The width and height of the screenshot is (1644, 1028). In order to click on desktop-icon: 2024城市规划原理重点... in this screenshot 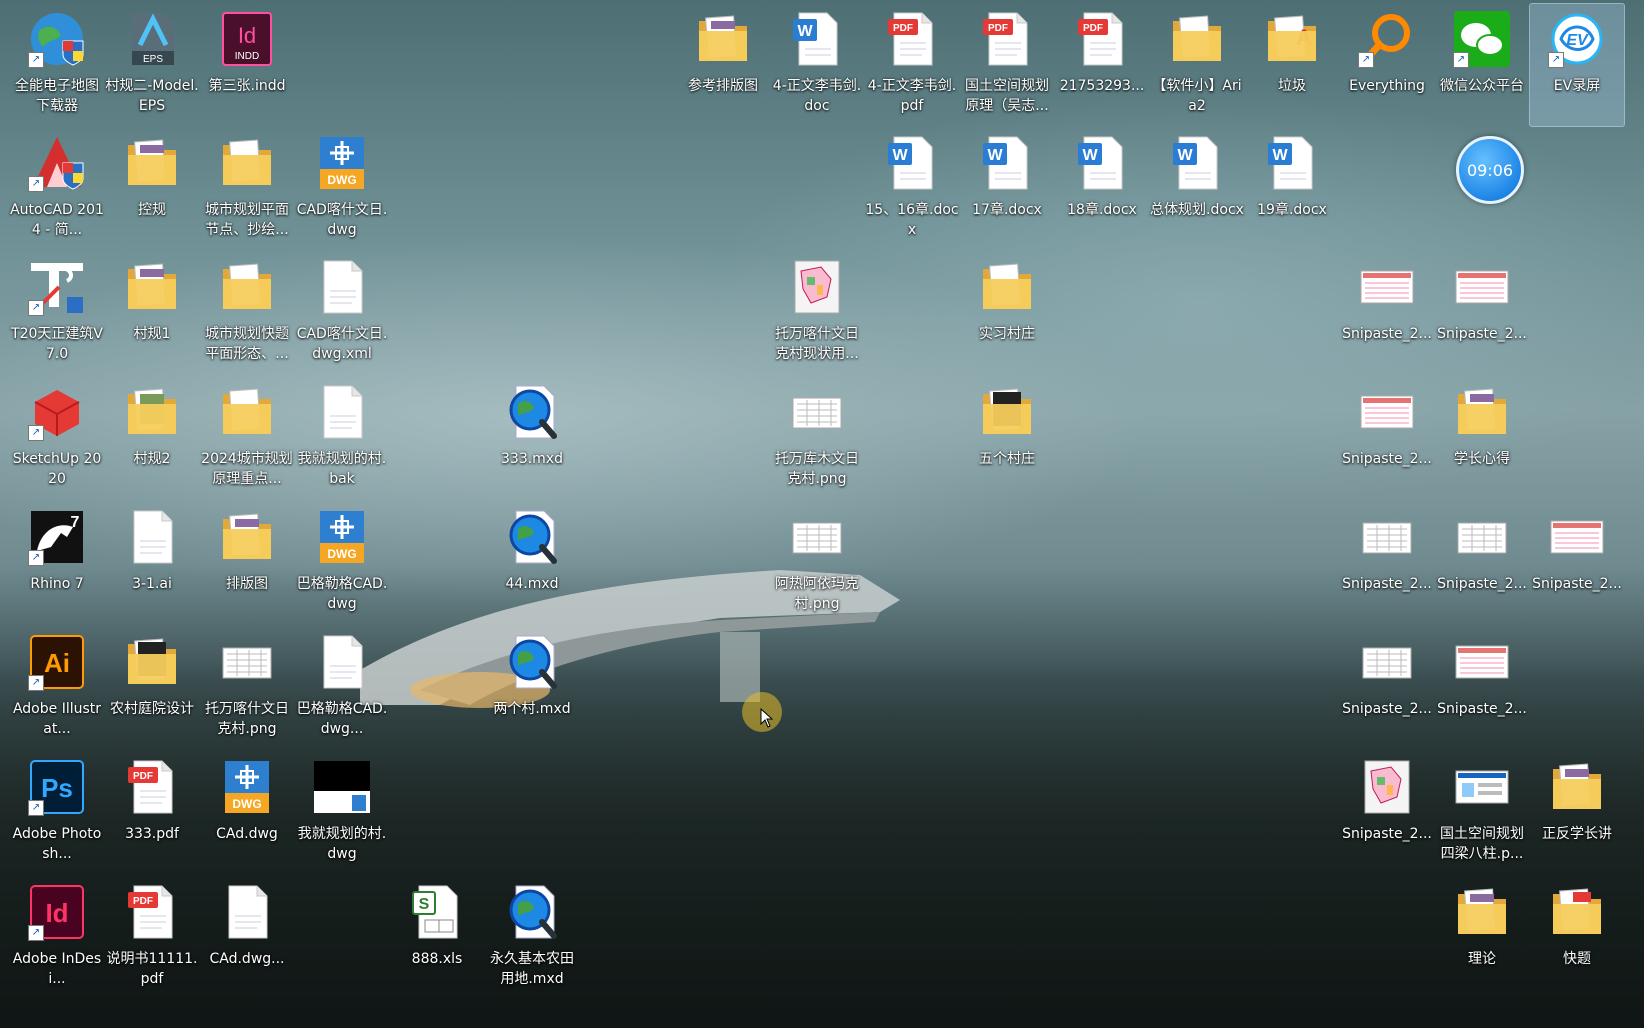, I will do `click(247, 438)`.